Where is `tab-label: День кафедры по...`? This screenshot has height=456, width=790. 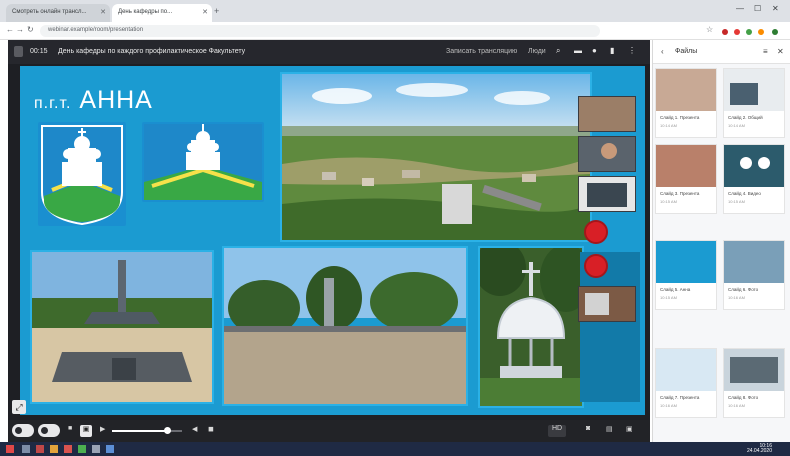 tab-label: День кафедры по... is located at coordinates (145, 12).